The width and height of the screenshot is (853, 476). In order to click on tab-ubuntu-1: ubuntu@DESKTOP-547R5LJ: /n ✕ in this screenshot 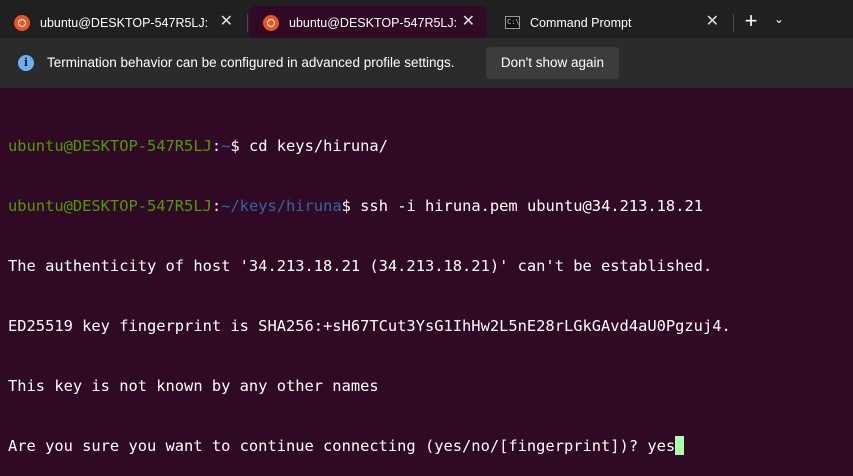, I will do `click(122, 22)`.